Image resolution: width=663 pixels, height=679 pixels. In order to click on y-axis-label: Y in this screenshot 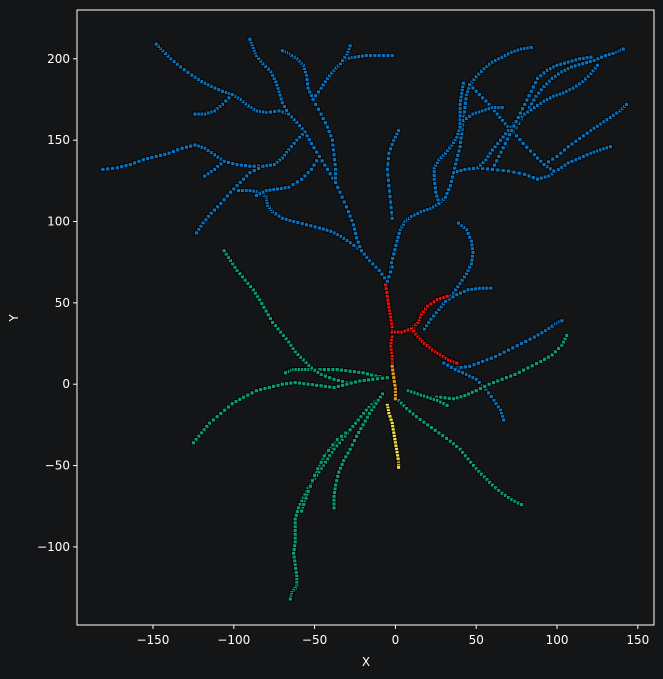, I will do `click(14, 318)`.